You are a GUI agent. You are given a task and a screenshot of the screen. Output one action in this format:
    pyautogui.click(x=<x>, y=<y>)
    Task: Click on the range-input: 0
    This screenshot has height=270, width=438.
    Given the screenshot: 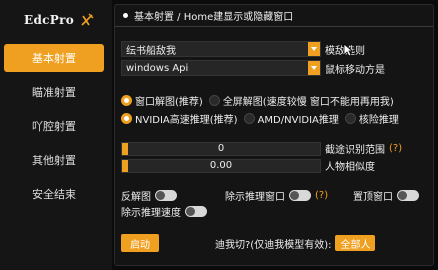 What is the action you would take?
    pyautogui.click(x=221, y=148)
    